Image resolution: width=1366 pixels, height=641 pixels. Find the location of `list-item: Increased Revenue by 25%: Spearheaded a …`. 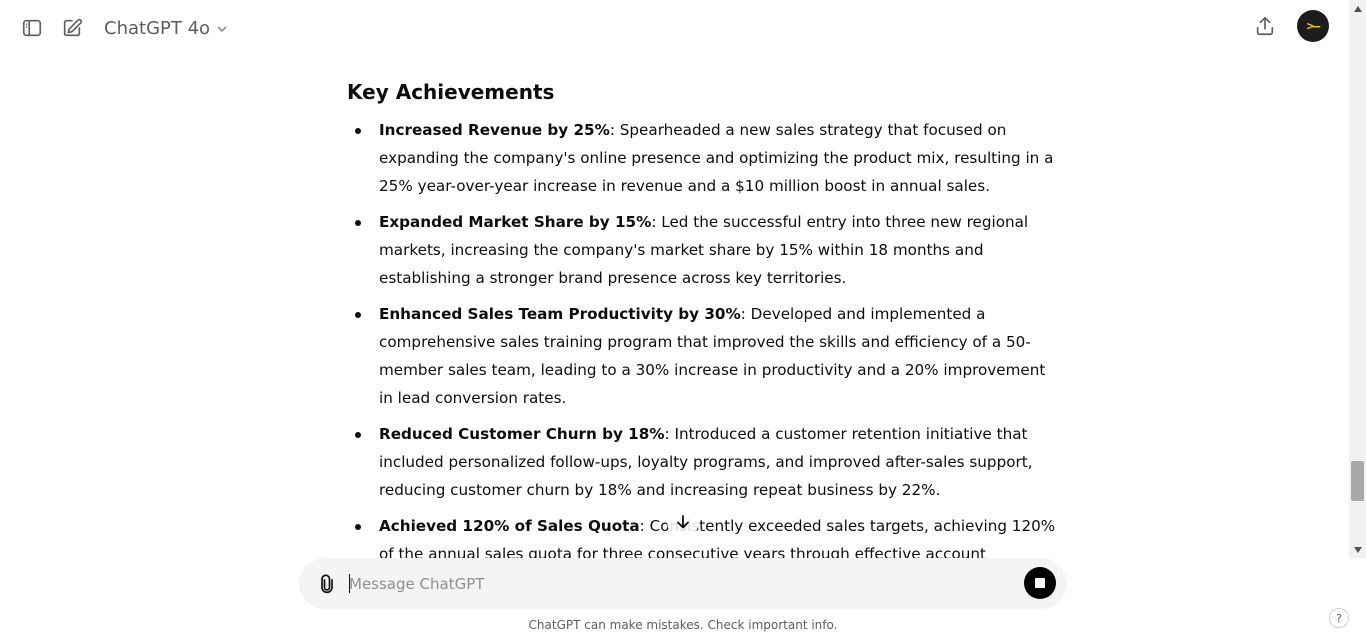

list-item: Increased Revenue by 25%: Spearheaded a … is located at coordinates (705, 158).